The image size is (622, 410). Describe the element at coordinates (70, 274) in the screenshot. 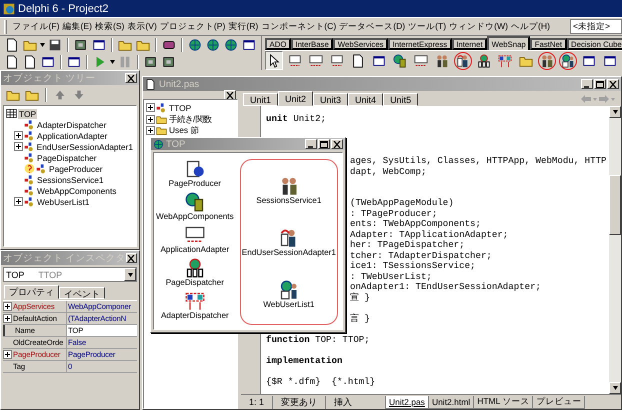

I see `object-selector: TOP TTOP` at that location.